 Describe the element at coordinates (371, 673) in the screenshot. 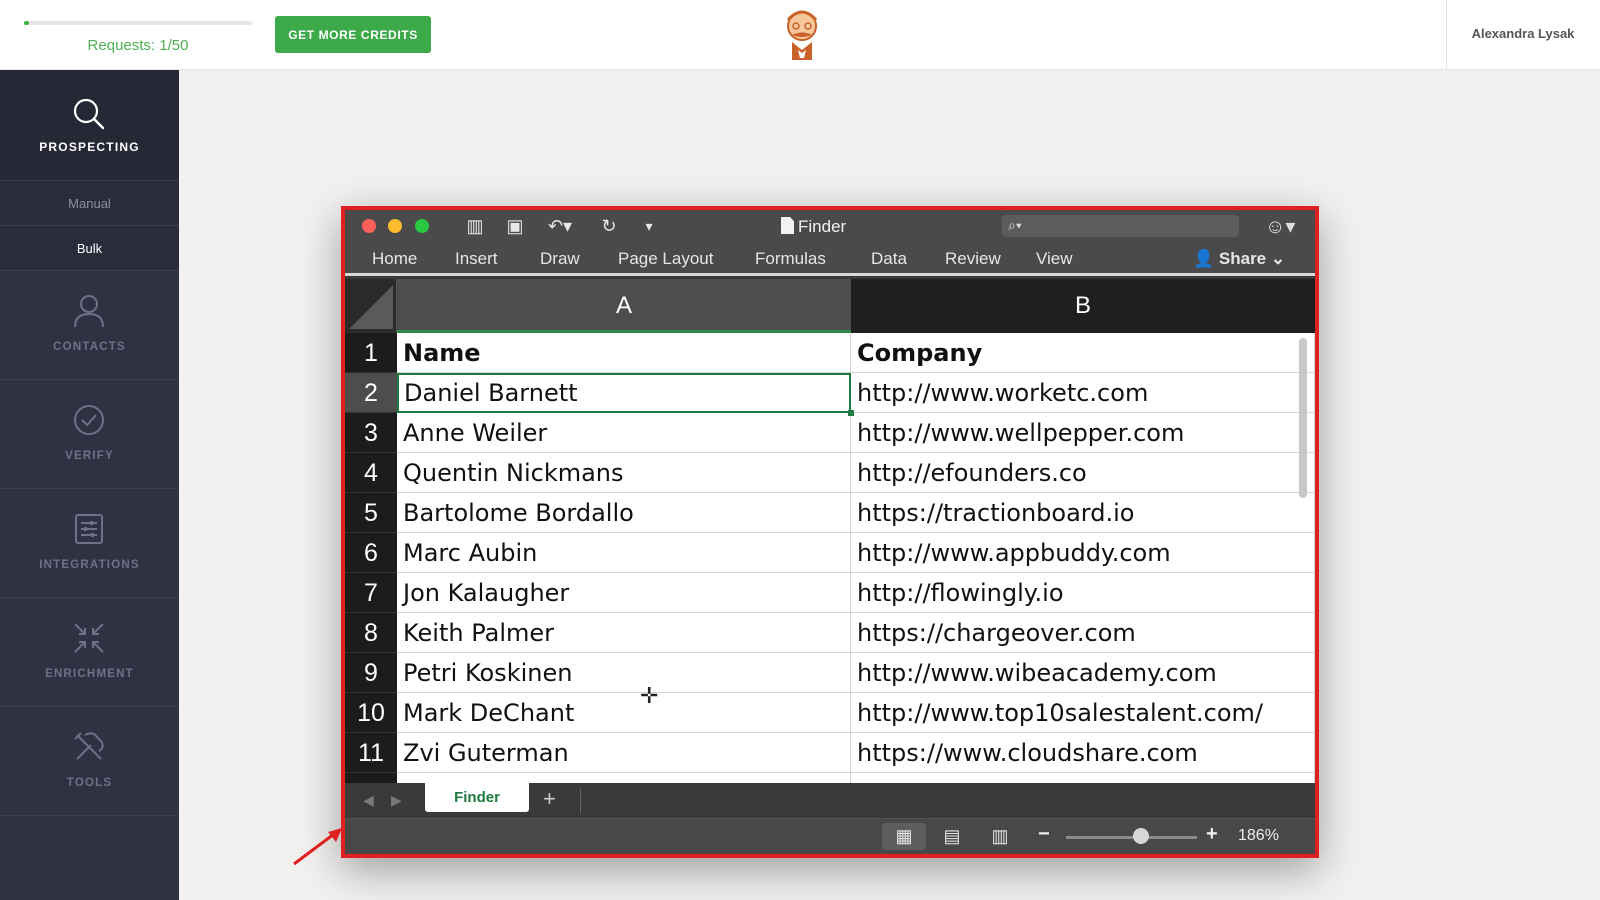

I see `row-header: 9` at that location.